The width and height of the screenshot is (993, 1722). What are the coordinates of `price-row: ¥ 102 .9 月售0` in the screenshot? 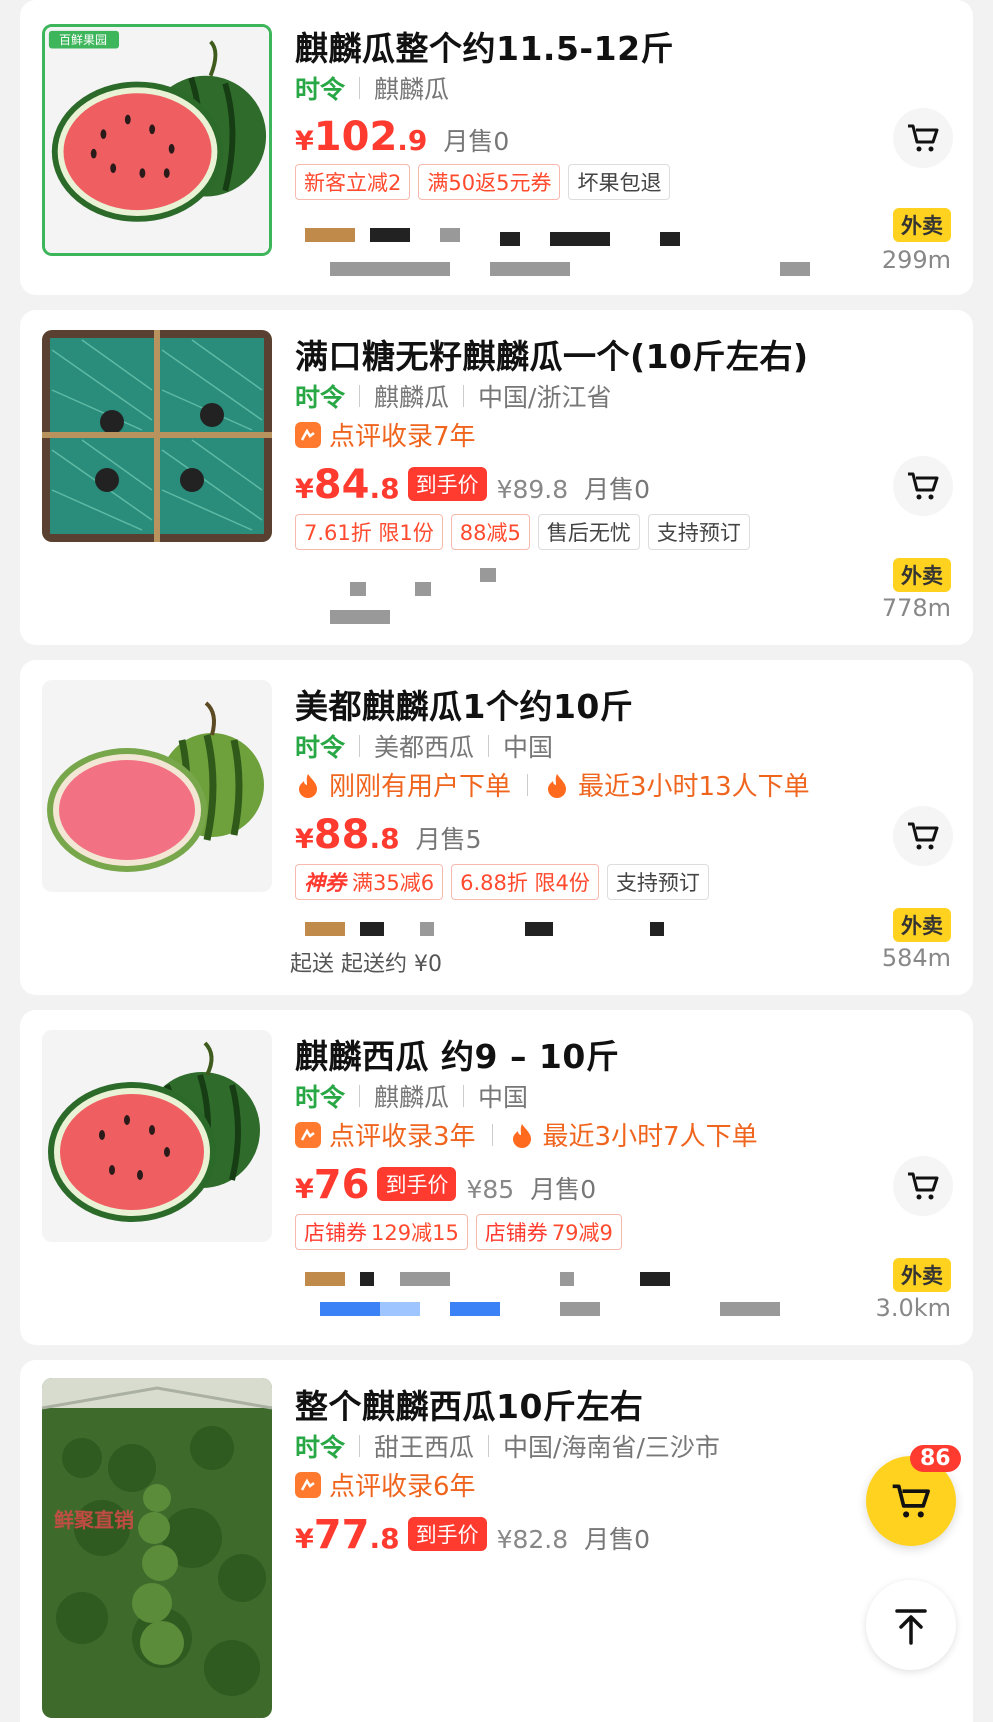 It's located at (402, 137).